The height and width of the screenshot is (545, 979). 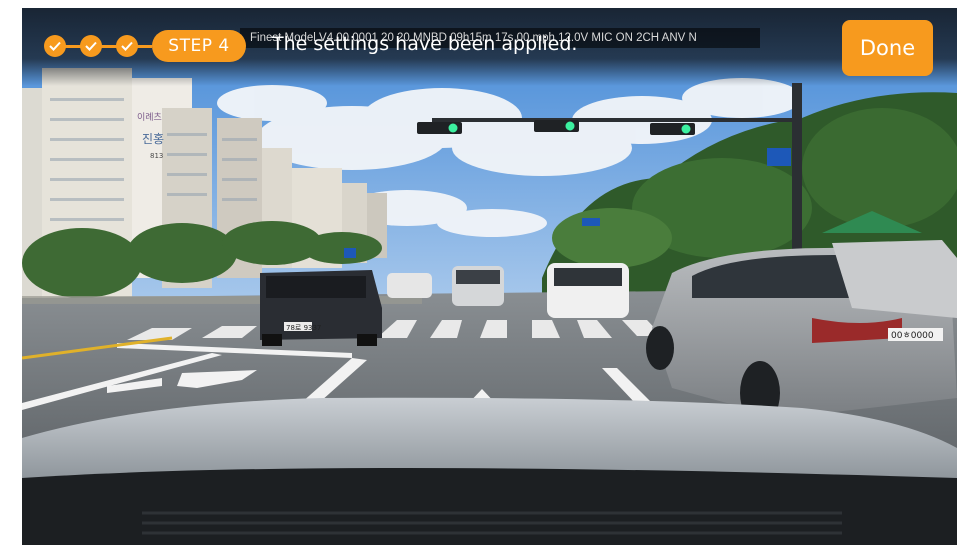 I want to click on done-button: Done, so click(x=887, y=48).